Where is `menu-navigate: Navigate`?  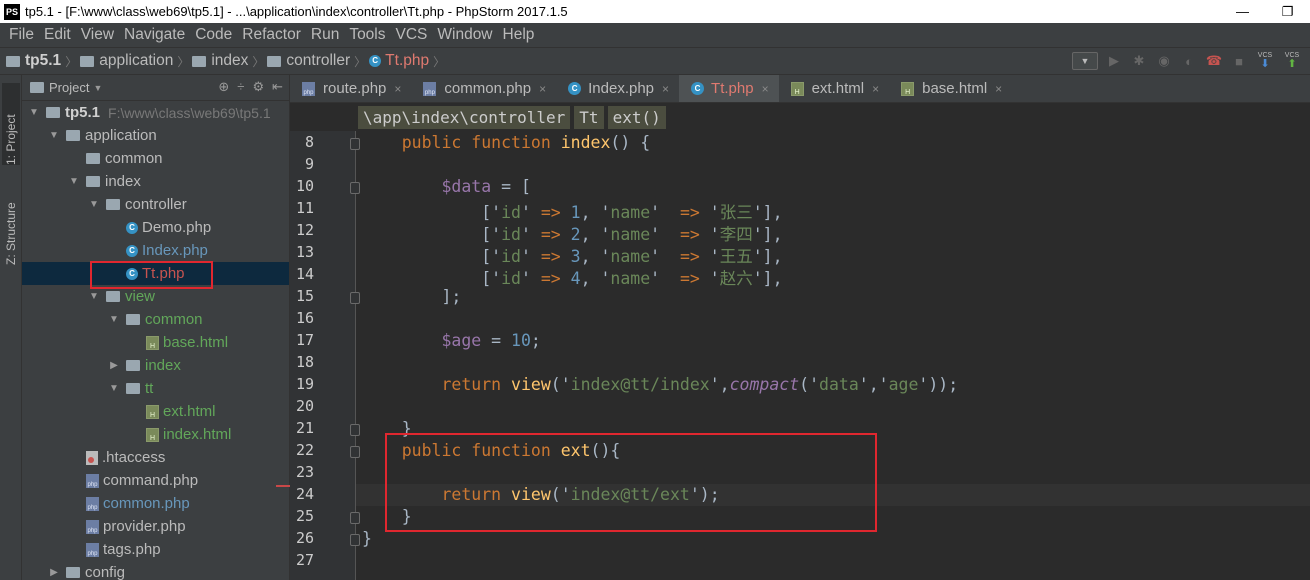
menu-navigate: Navigate is located at coordinates (154, 35).